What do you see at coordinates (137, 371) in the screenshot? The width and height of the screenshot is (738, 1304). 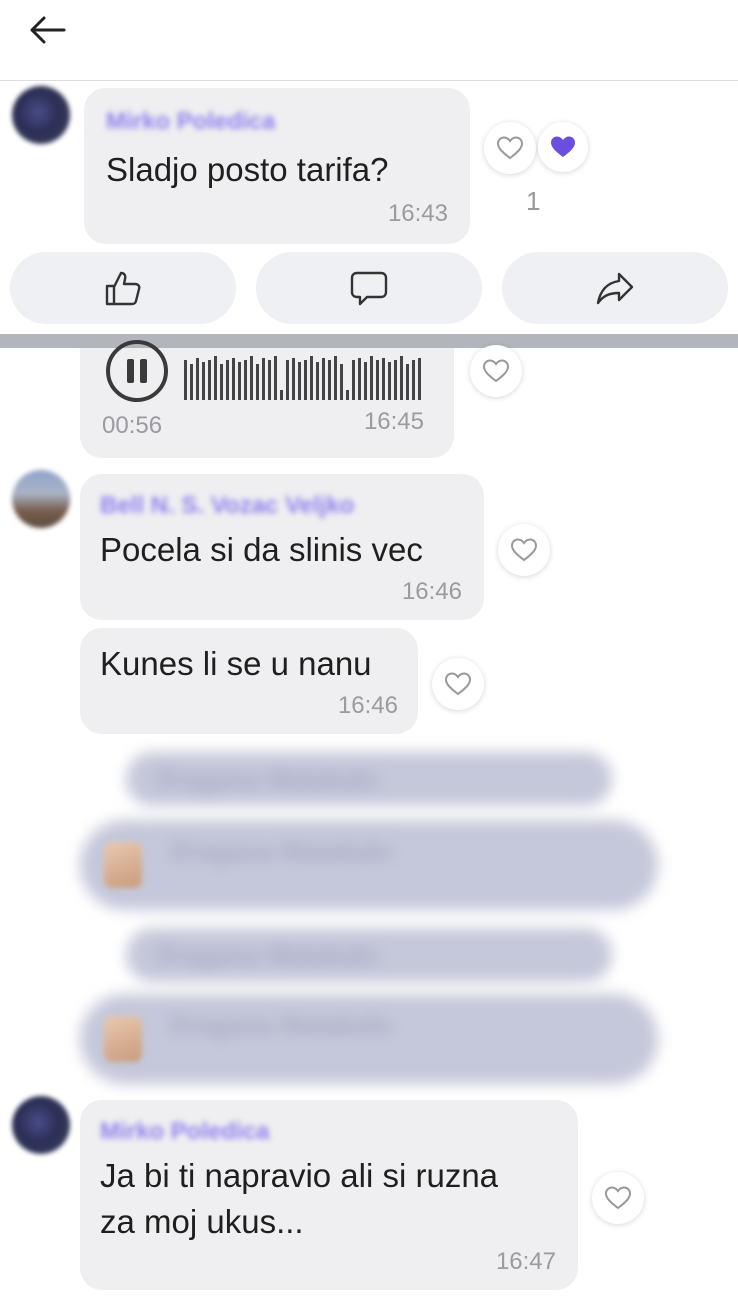 I see `pause-button` at bounding box center [137, 371].